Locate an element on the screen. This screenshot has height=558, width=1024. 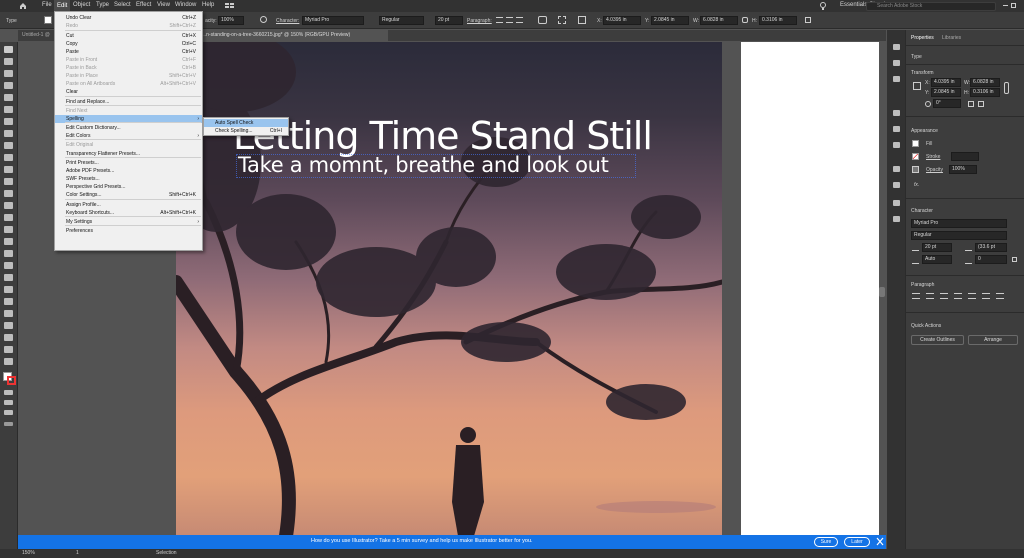
fx-label: fx. is located at coordinates (916, 185).